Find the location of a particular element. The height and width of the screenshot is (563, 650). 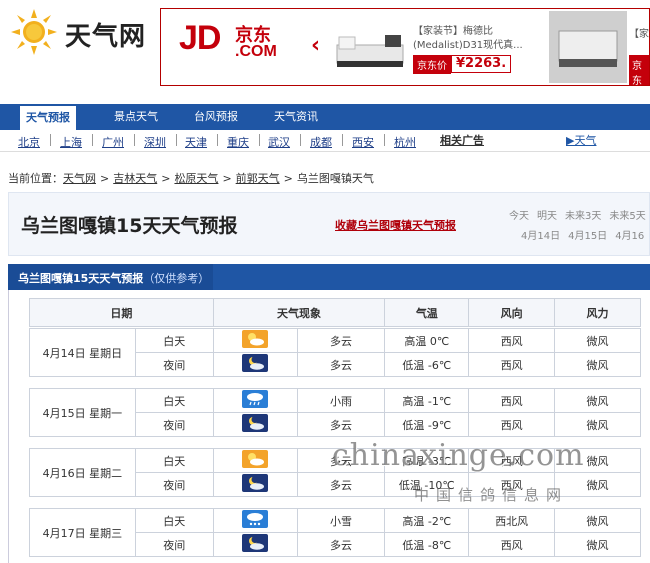

weather-cell: 小雪 is located at coordinates (341, 520).